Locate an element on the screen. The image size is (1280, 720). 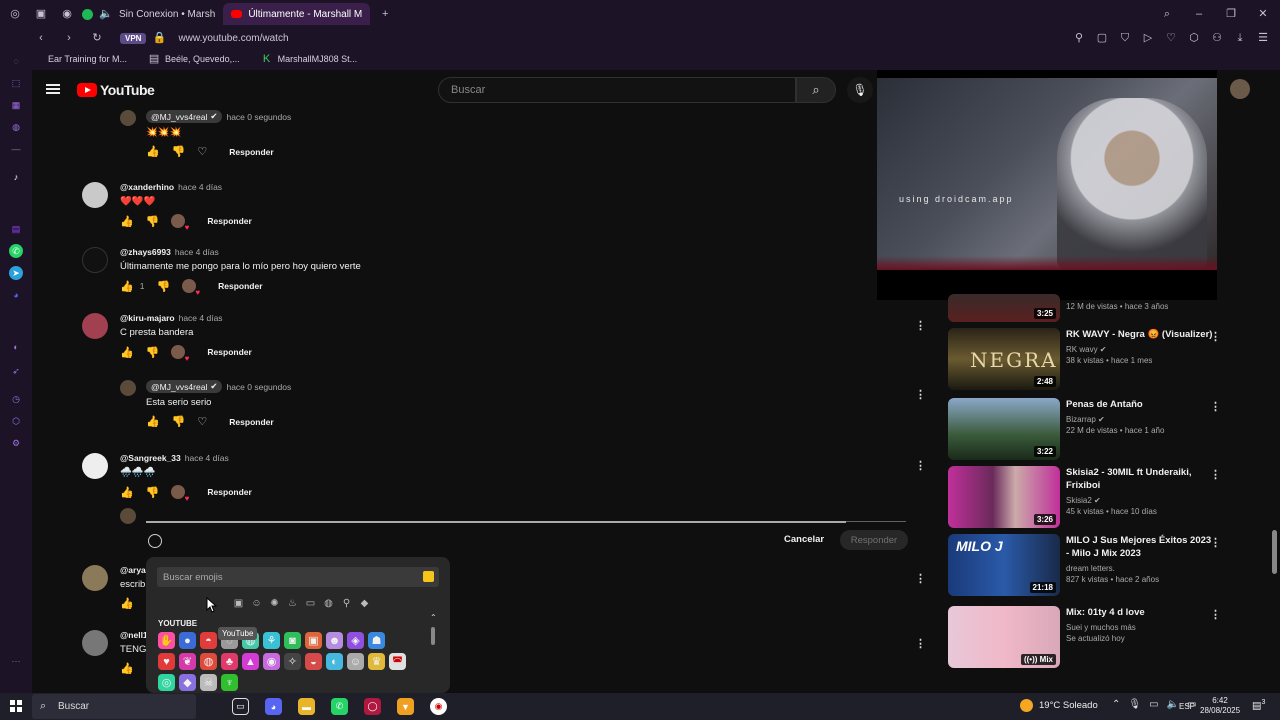
emoji-picker-icon is located at coordinates (155, 541).